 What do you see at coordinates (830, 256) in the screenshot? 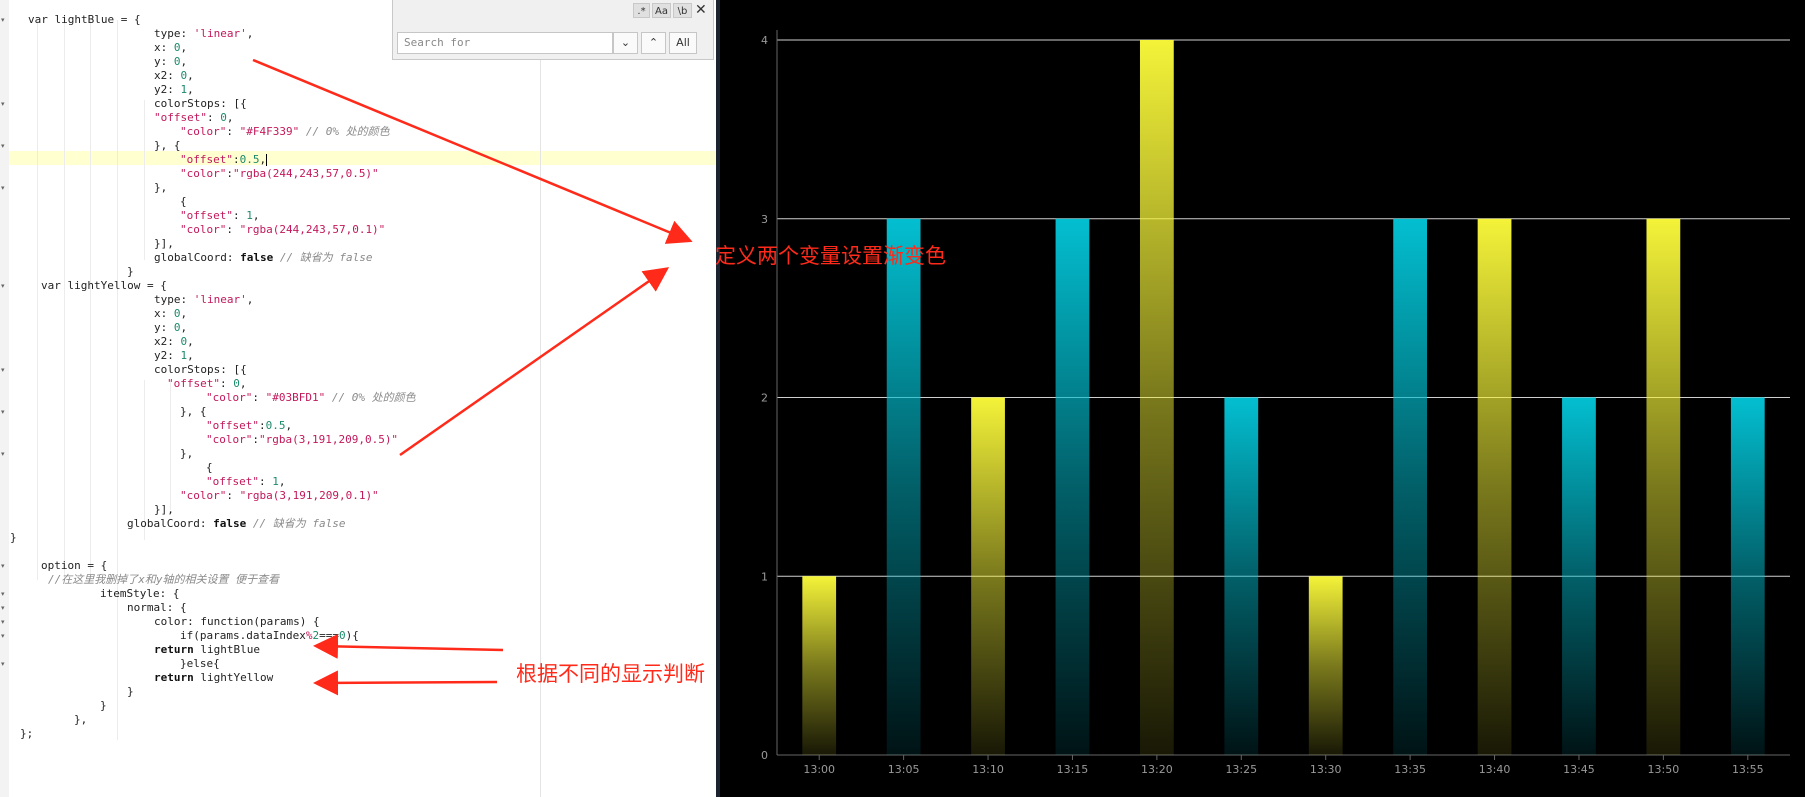
I see `gradient-annotation-text: 定义两个变量设置渐变色` at bounding box center [830, 256].